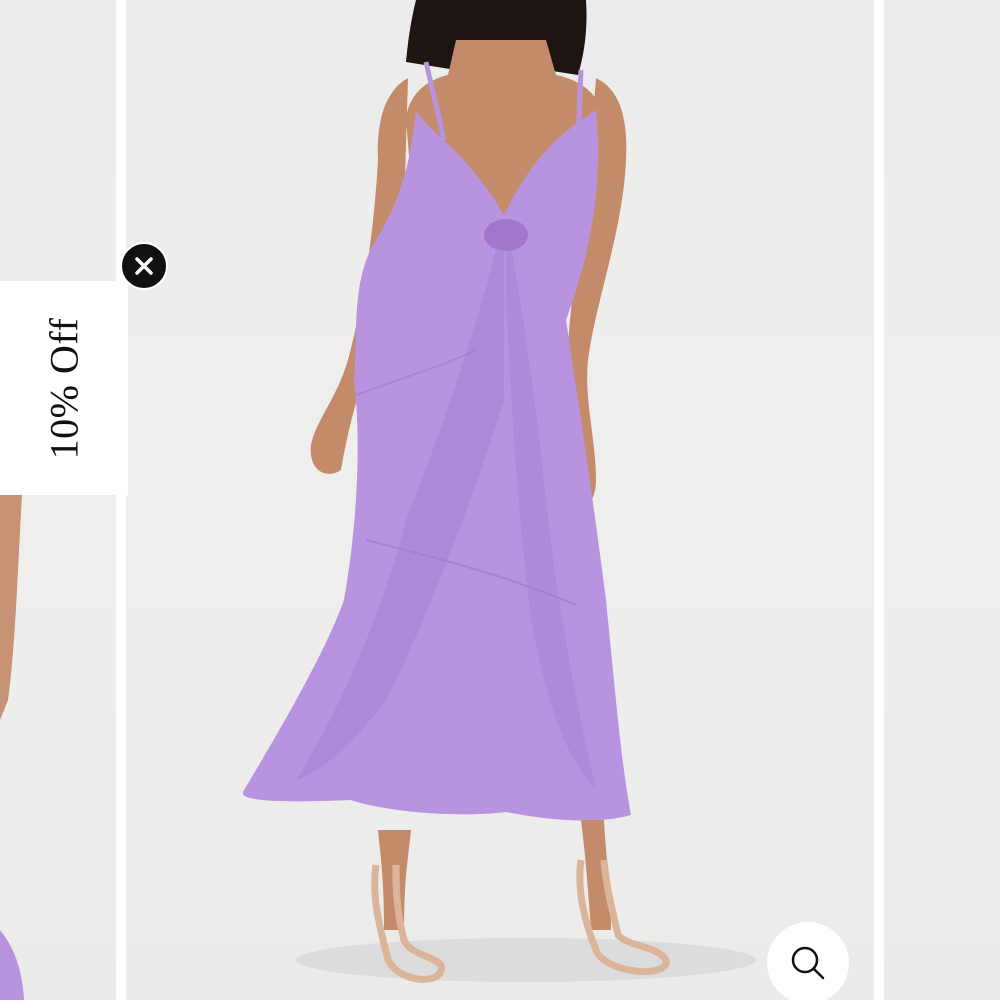 This screenshot has width=1000, height=1000. I want to click on discount-promo-tab: 10% Off, so click(64, 388).